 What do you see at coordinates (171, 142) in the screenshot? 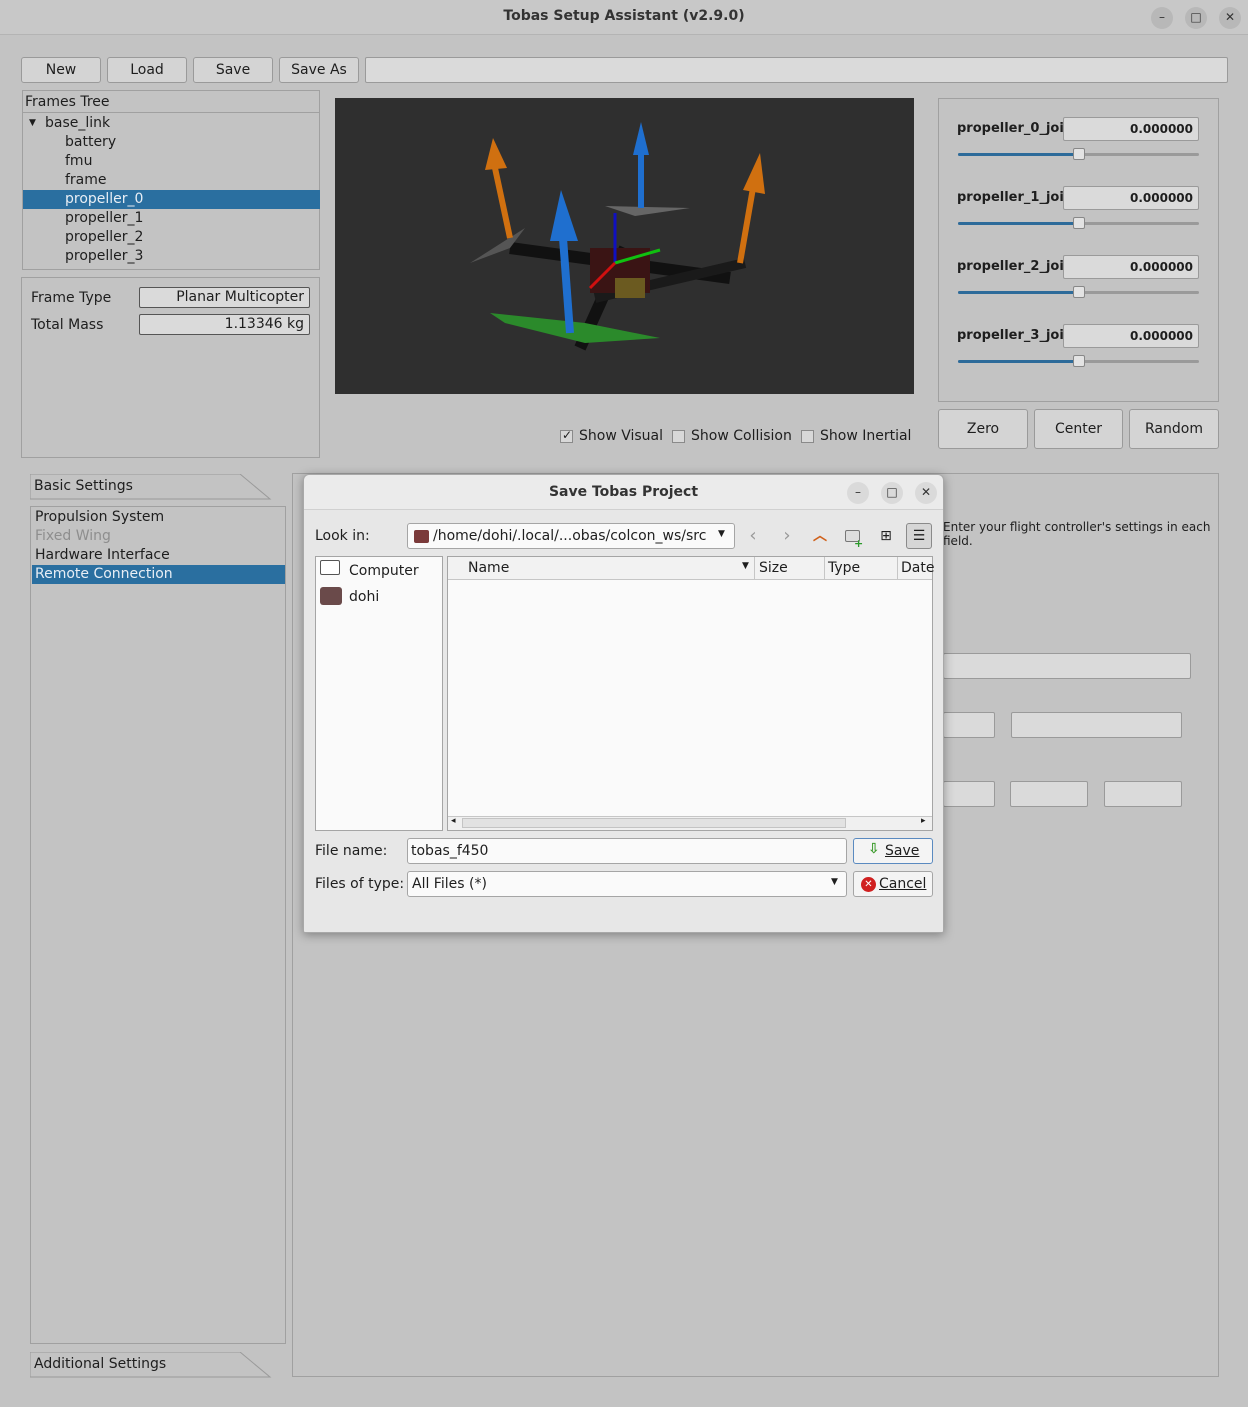
I see `tree-item-battery: battery` at bounding box center [171, 142].